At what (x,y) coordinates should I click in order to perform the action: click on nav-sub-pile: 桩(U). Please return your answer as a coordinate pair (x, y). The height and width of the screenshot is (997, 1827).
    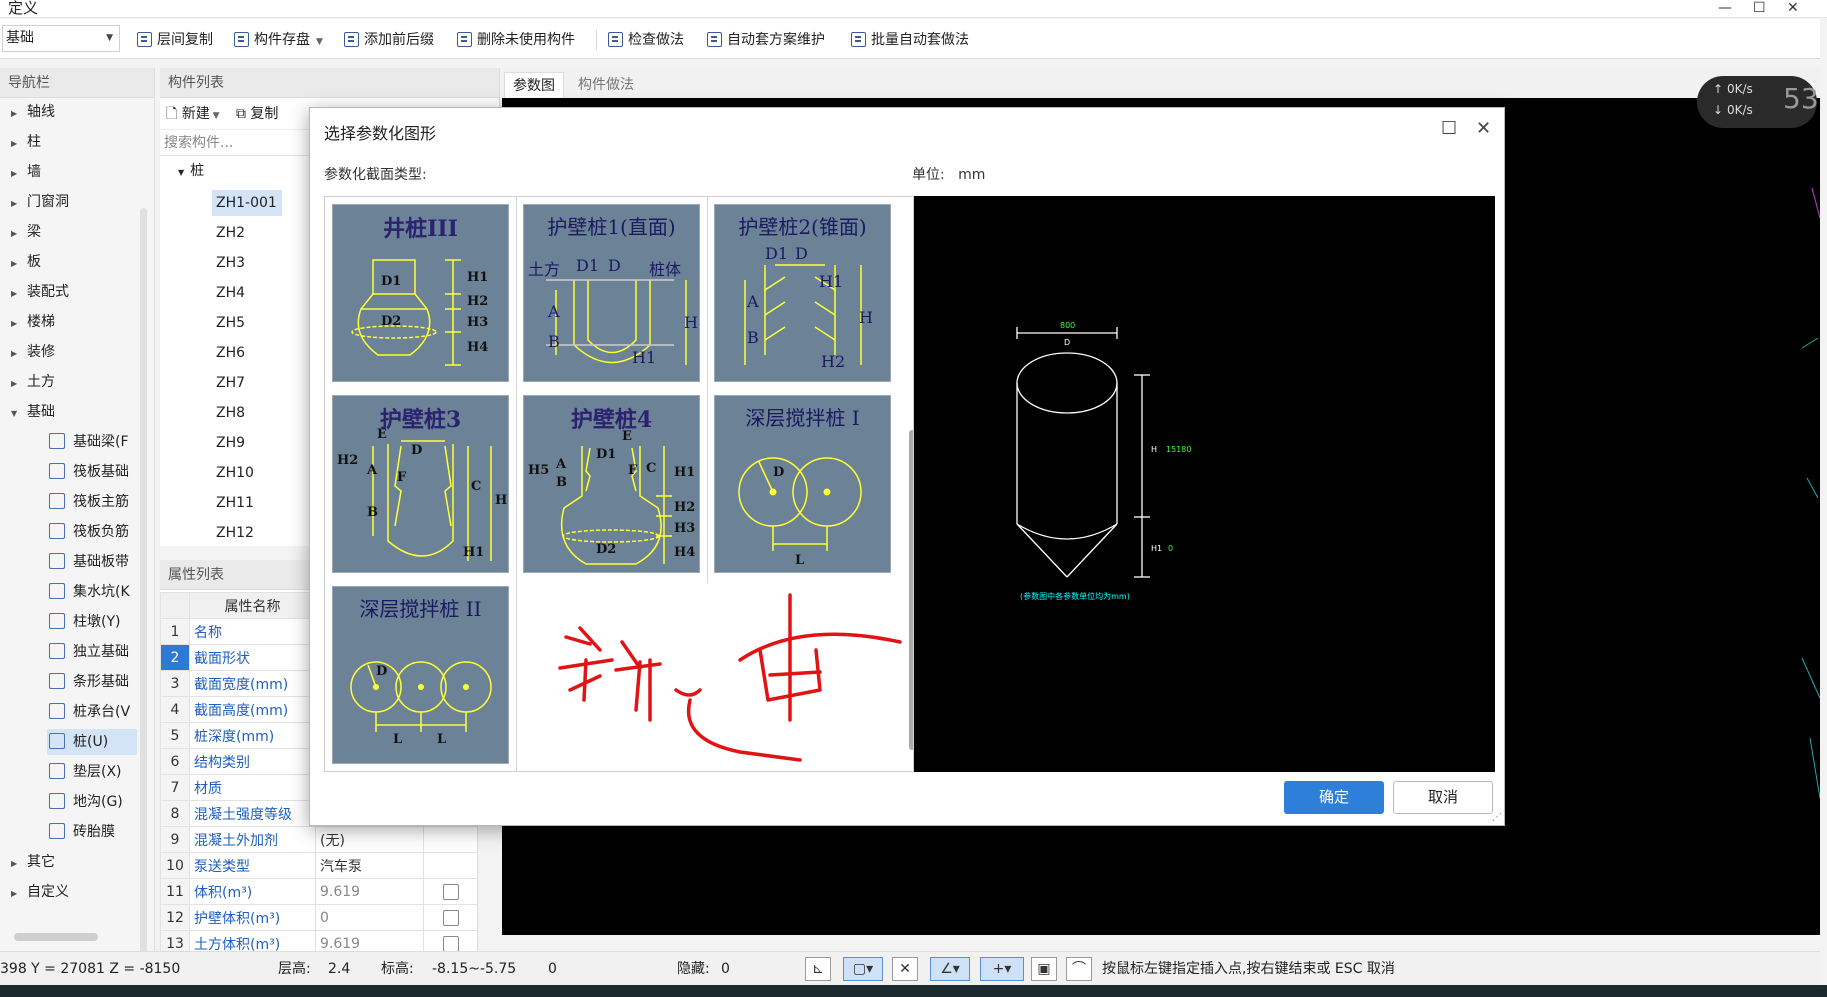
    Looking at the image, I should click on (92, 742).